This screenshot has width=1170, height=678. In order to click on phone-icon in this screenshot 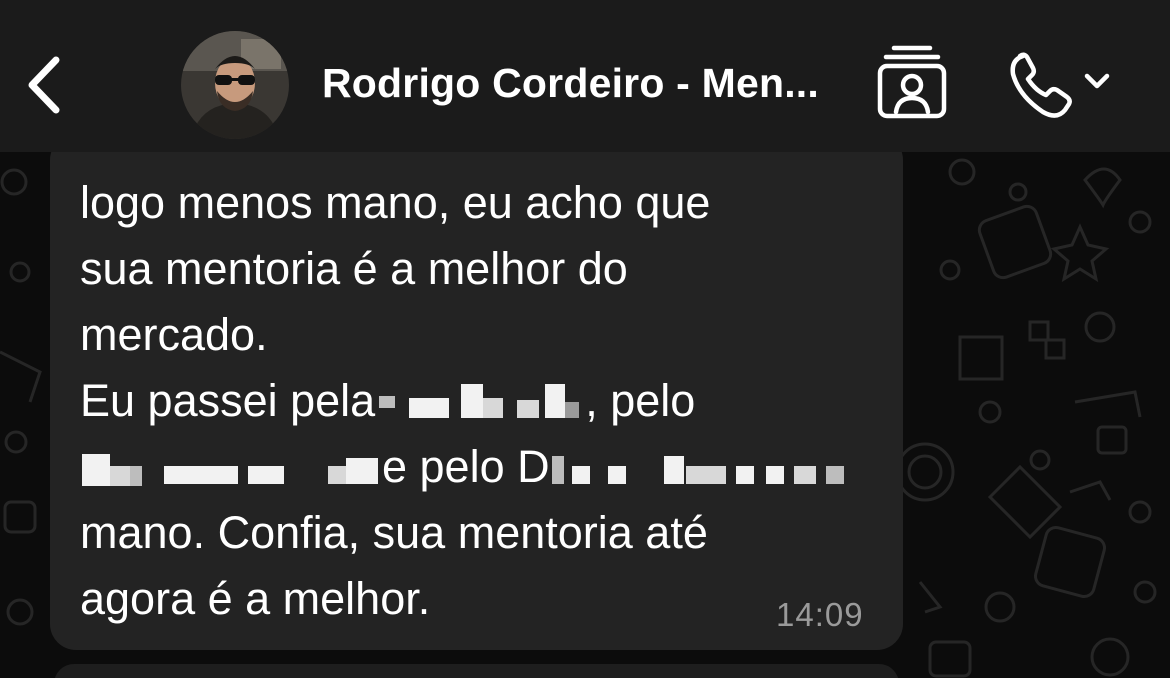, I will do `click(1060, 85)`.